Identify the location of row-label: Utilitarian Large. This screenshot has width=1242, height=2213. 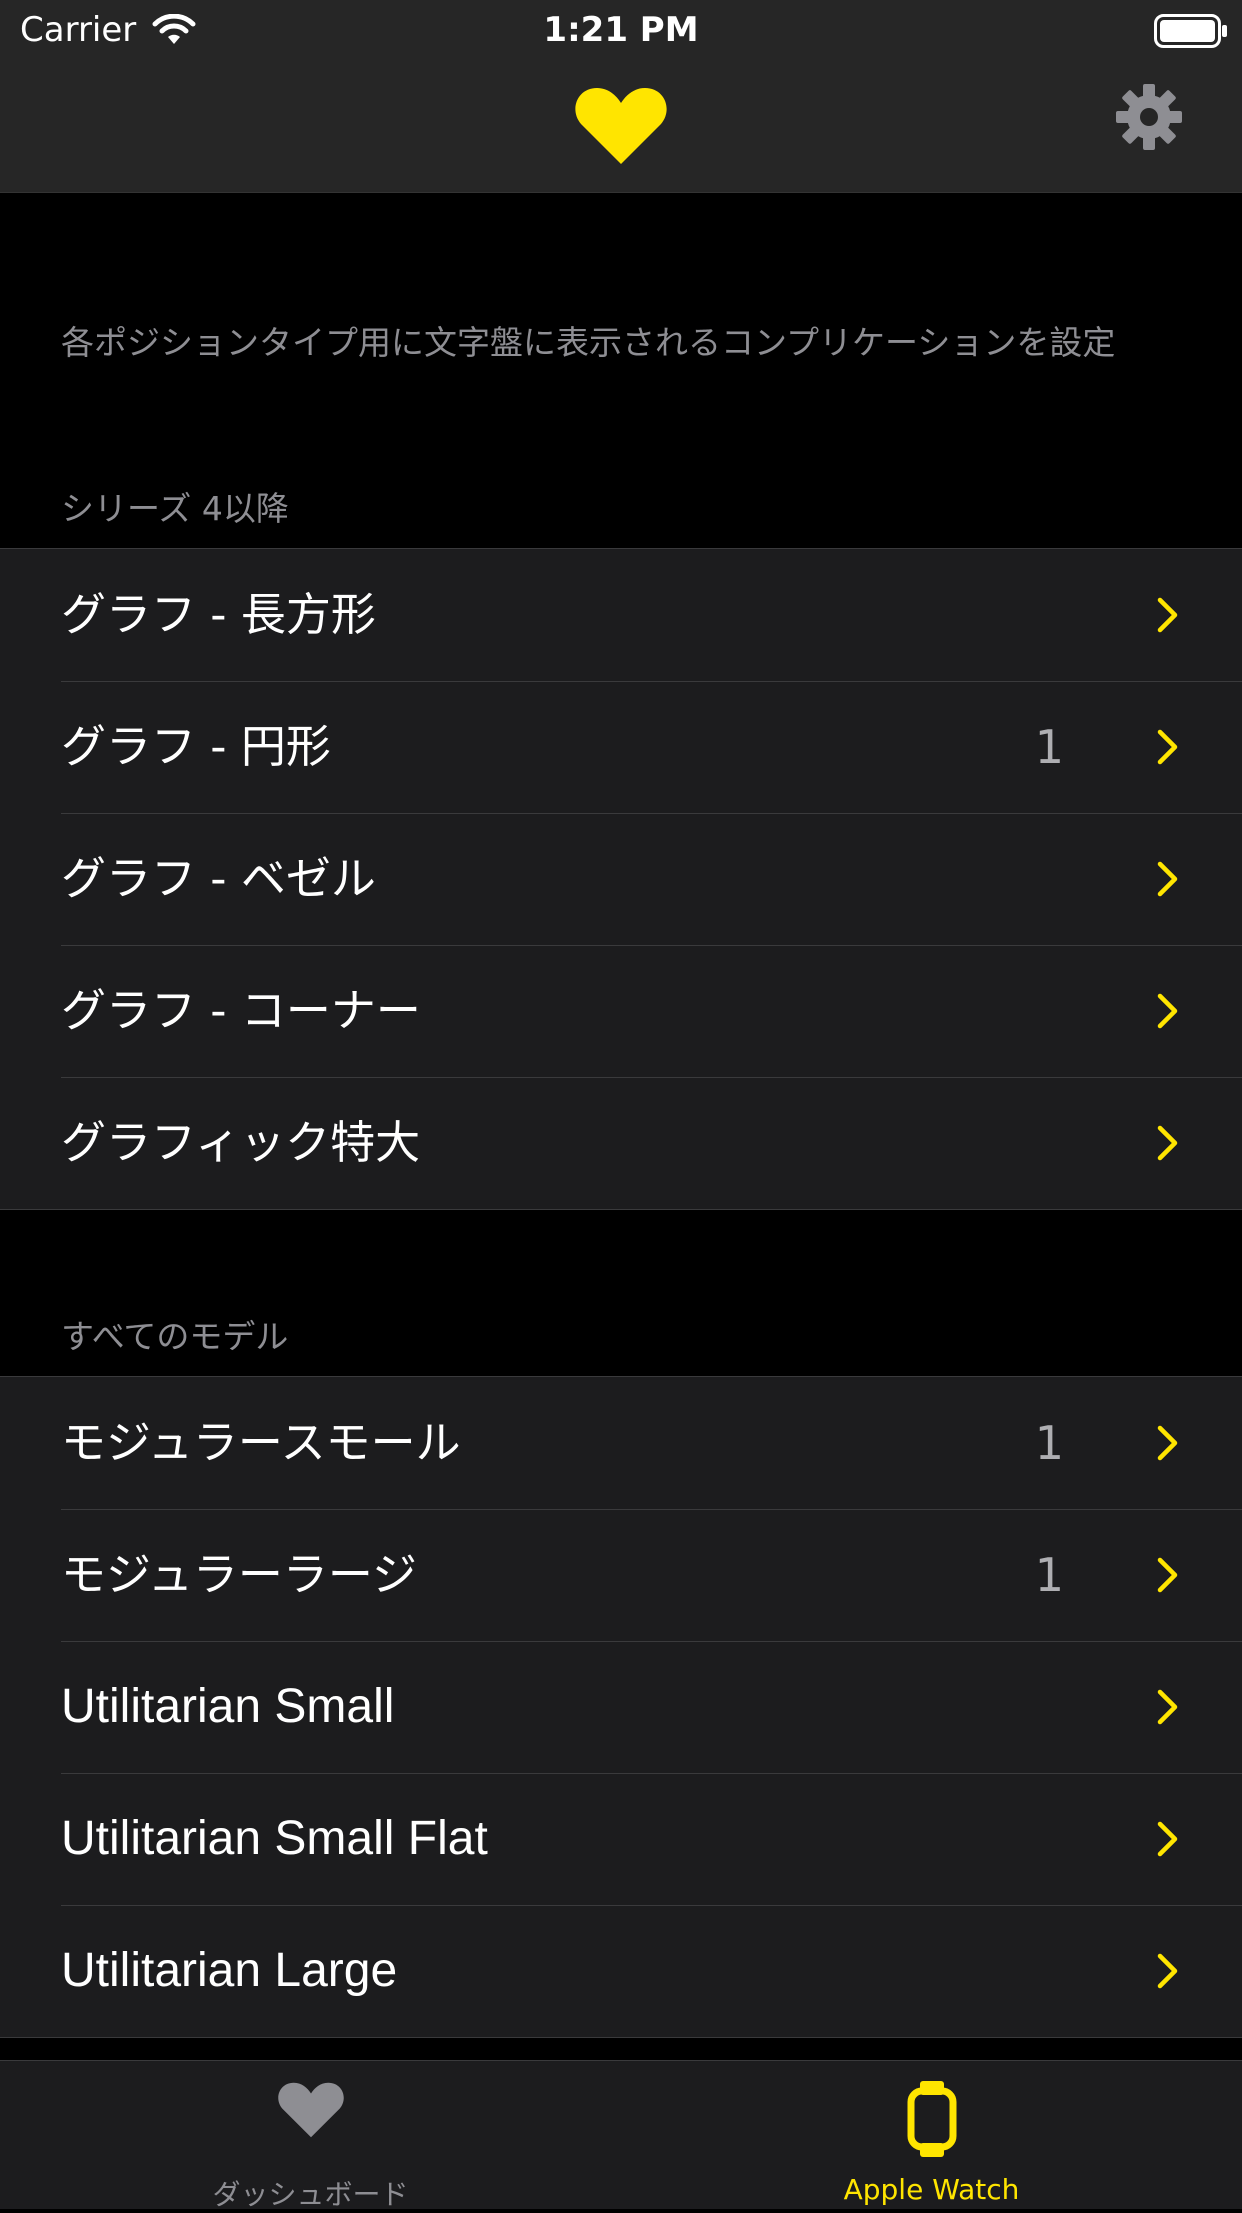
(229, 1970).